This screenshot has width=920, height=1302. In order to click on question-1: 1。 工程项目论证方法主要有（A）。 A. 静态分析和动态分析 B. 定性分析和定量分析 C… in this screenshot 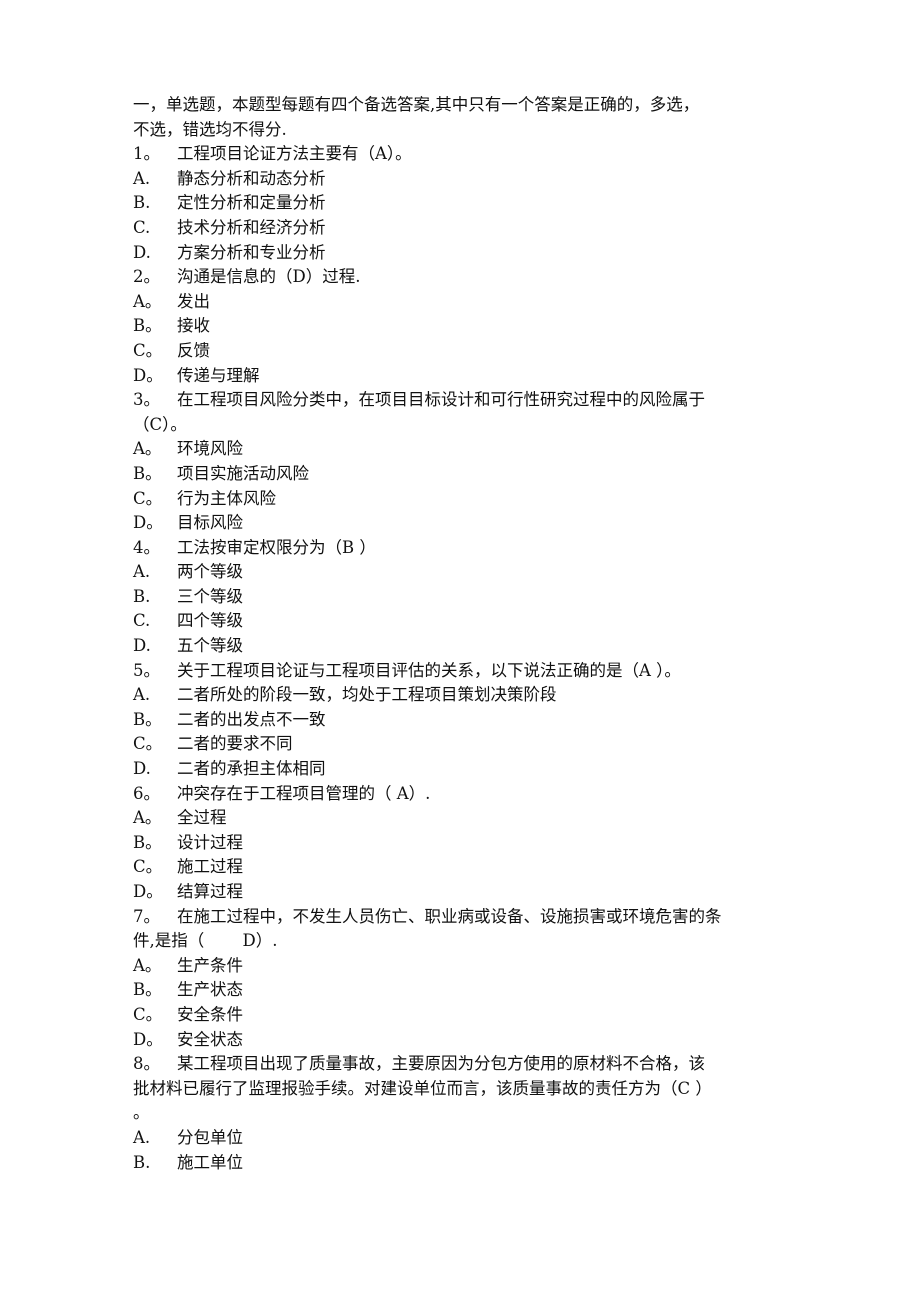, I will do `click(463, 203)`.